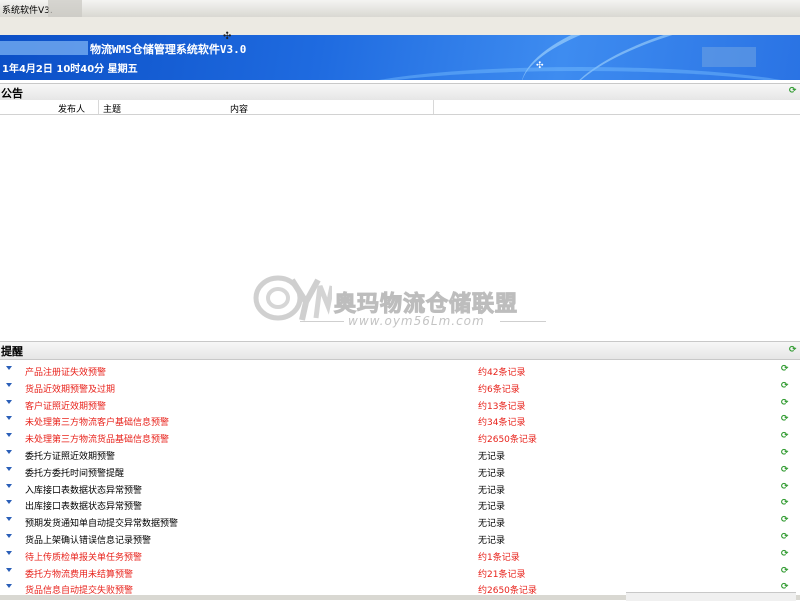 This screenshot has height=601, width=800. I want to click on reminder-name: 预期发货通知单自动提交异常数据预警, so click(101, 522).